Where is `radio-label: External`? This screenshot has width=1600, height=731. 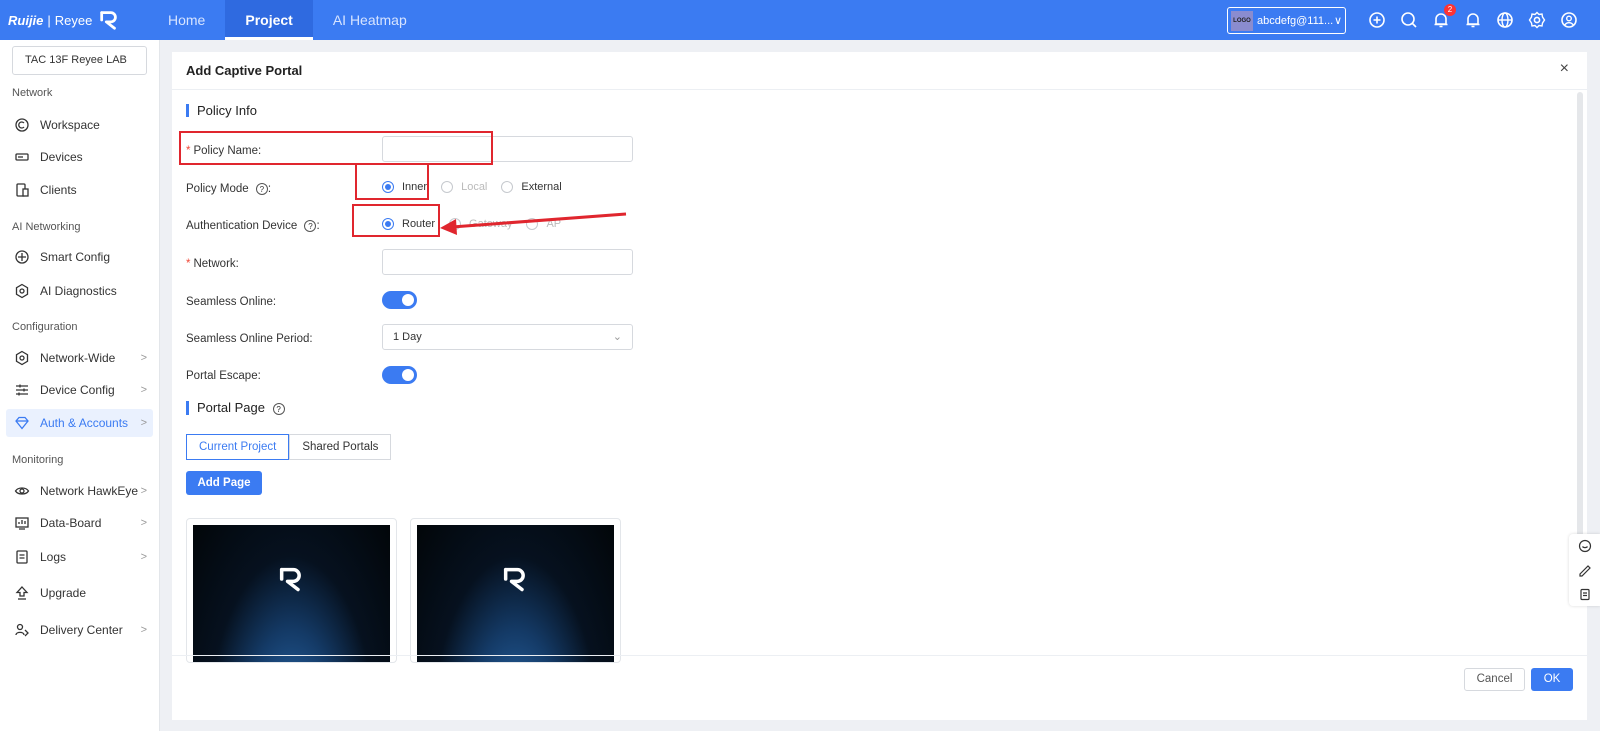
radio-label: External is located at coordinates (541, 187).